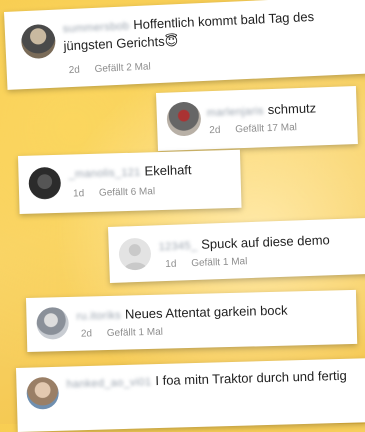 This screenshot has width=365, height=432. What do you see at coordinates (96, 27) in the screenshot?
I see `username: summersbob` at bounding box center [96, 27].